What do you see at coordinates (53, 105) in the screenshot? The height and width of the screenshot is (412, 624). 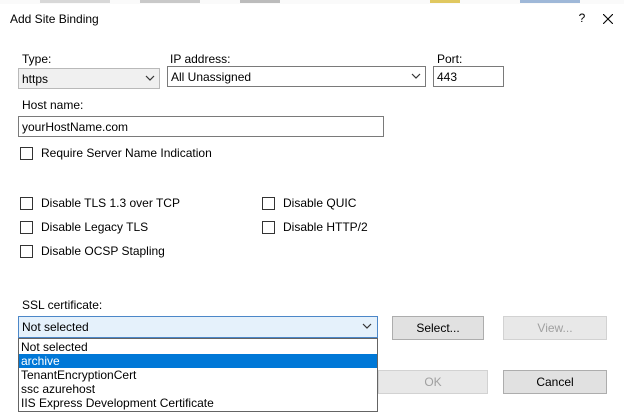 I see `host-name-label: Host name:` at bounding box center [53, 105].